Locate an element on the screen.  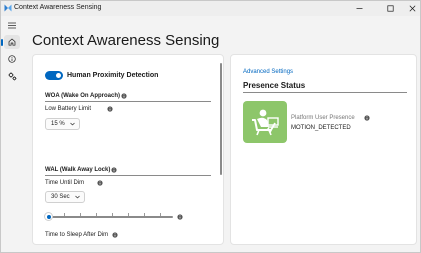
nav-menu-button is located at coordinates (12, 25).